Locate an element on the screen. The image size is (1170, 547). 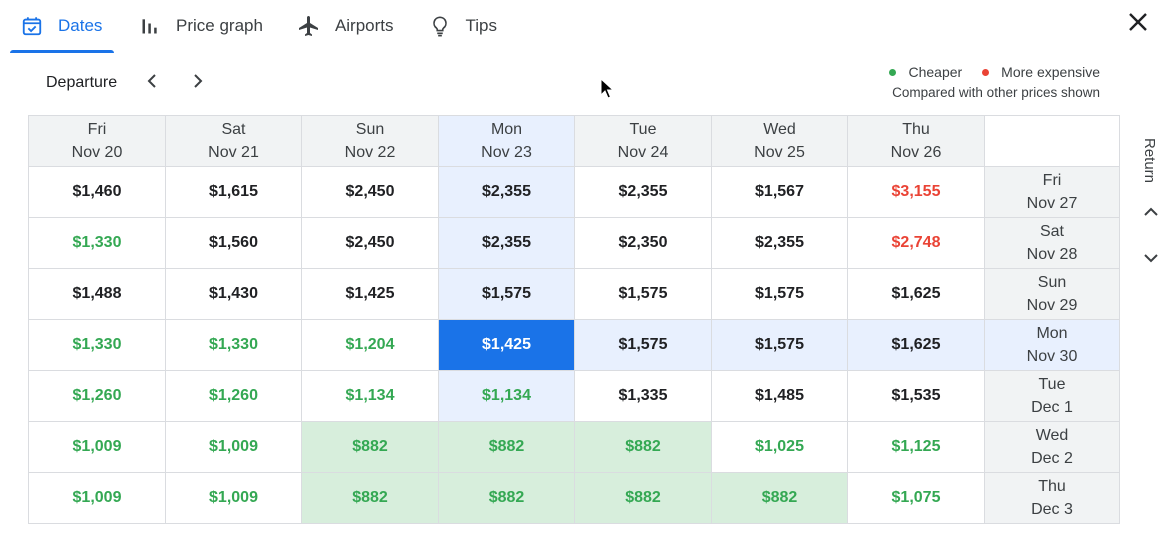
red-dot-icon is located at coordinates (986, 72).